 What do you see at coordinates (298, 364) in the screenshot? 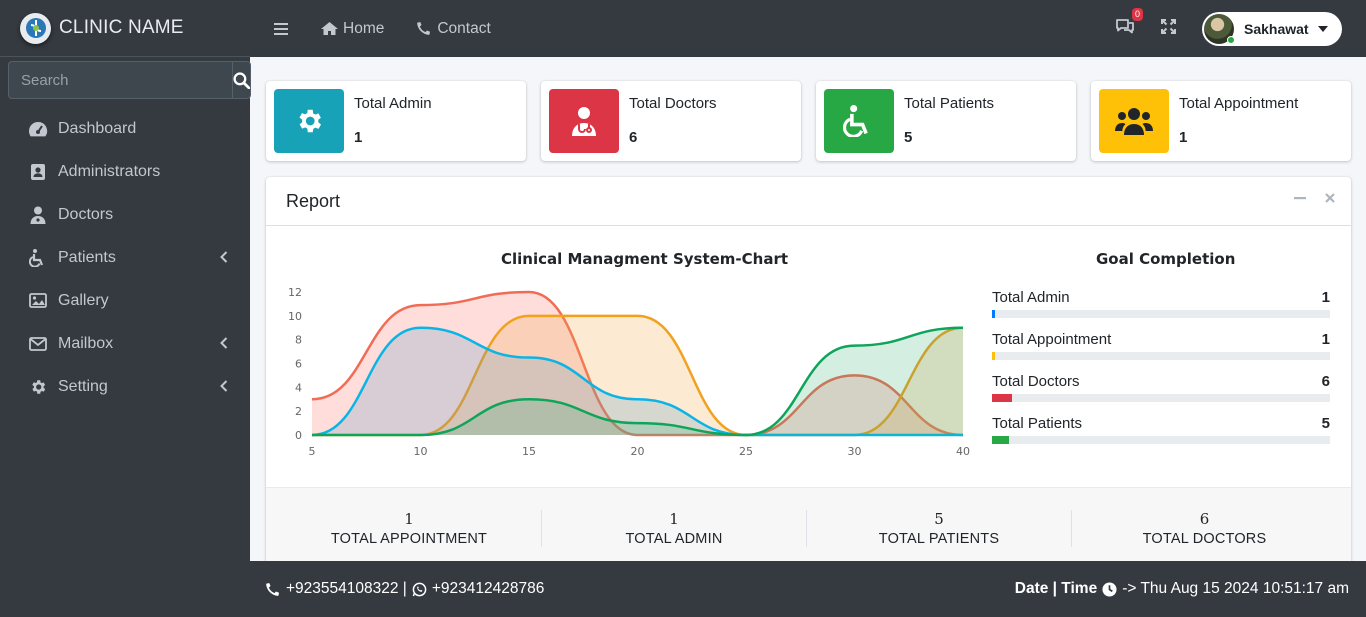
I see `y-tick-label: 6` at bounding box center [298, 364].